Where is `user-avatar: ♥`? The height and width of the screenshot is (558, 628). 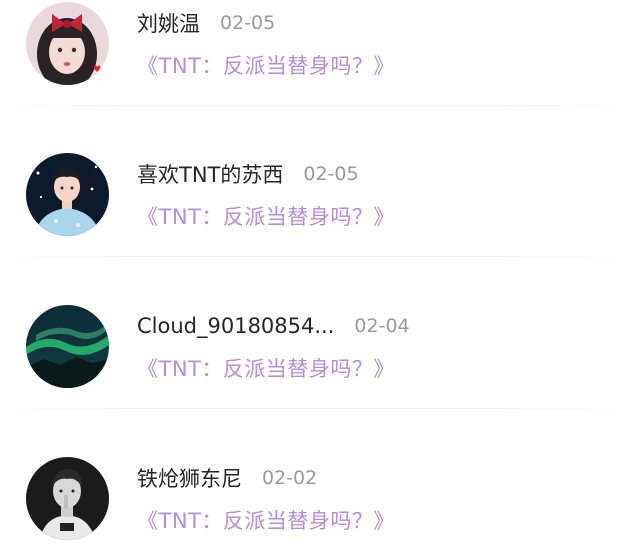 user-avatar: ♥ is located at coordinates (67, 43).